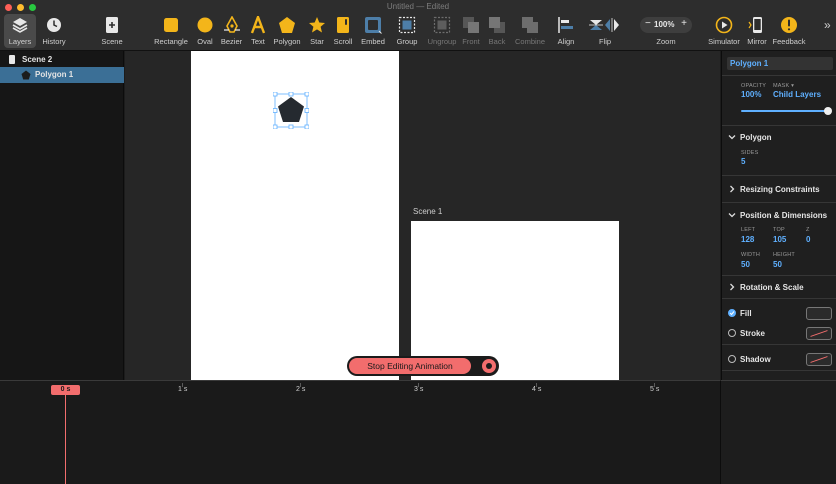 The image size is (836, 484). I want to click on rotation-scale-title: Rotation & Scale, so click(772, 287).